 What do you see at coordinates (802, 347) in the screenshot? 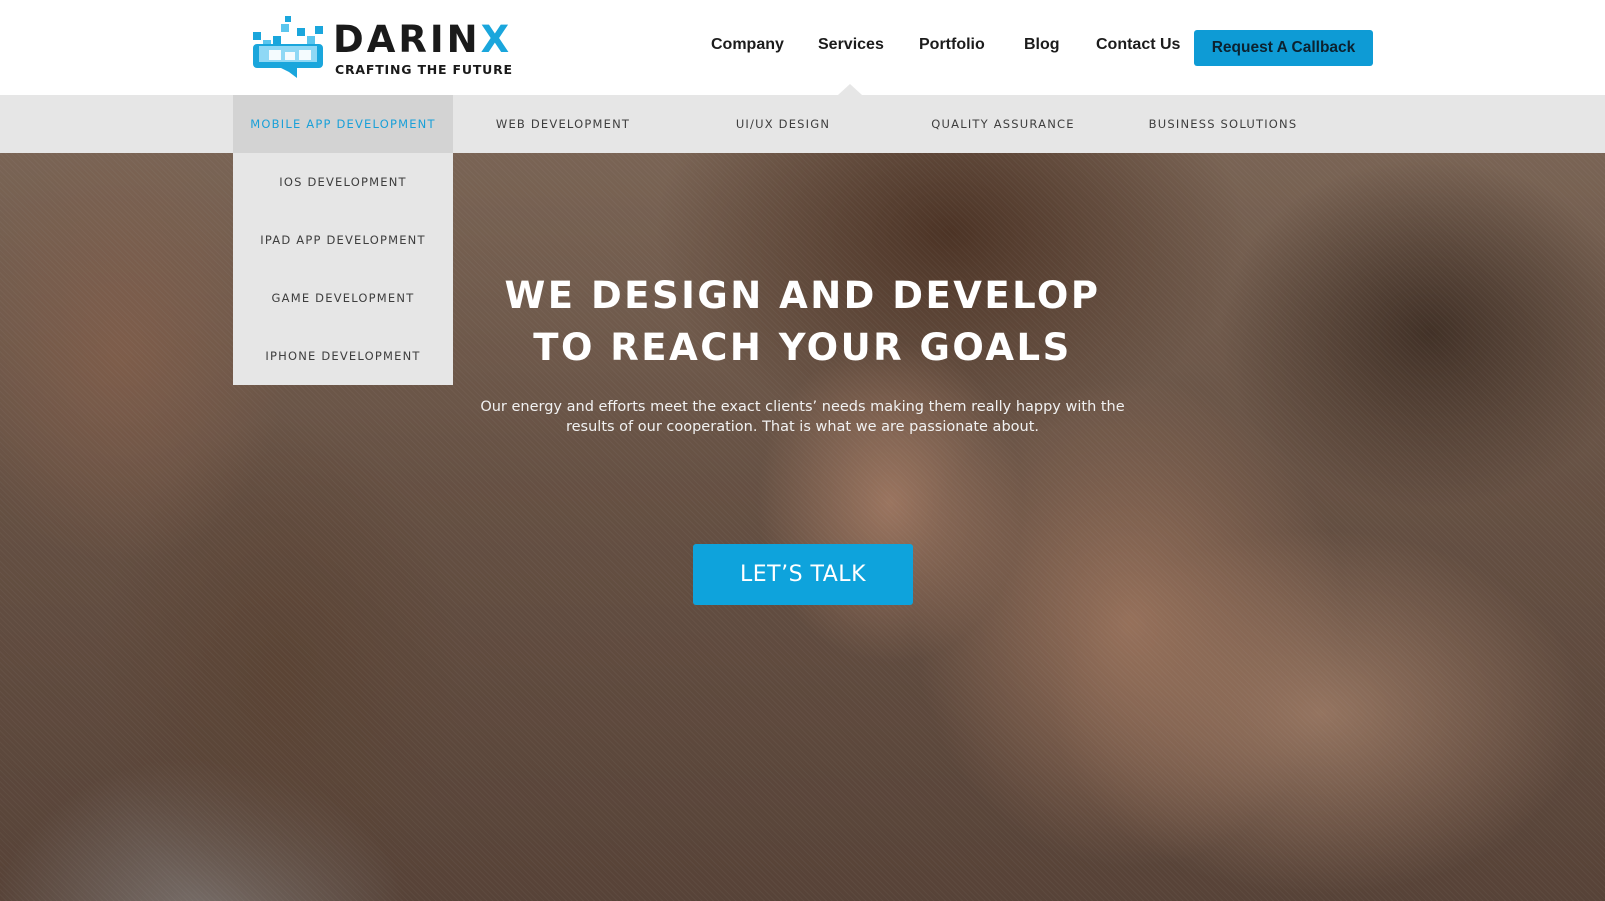
I see `hero-title-line-2: TO REACH YOUR GOALS` at bounding box center [802, 347].